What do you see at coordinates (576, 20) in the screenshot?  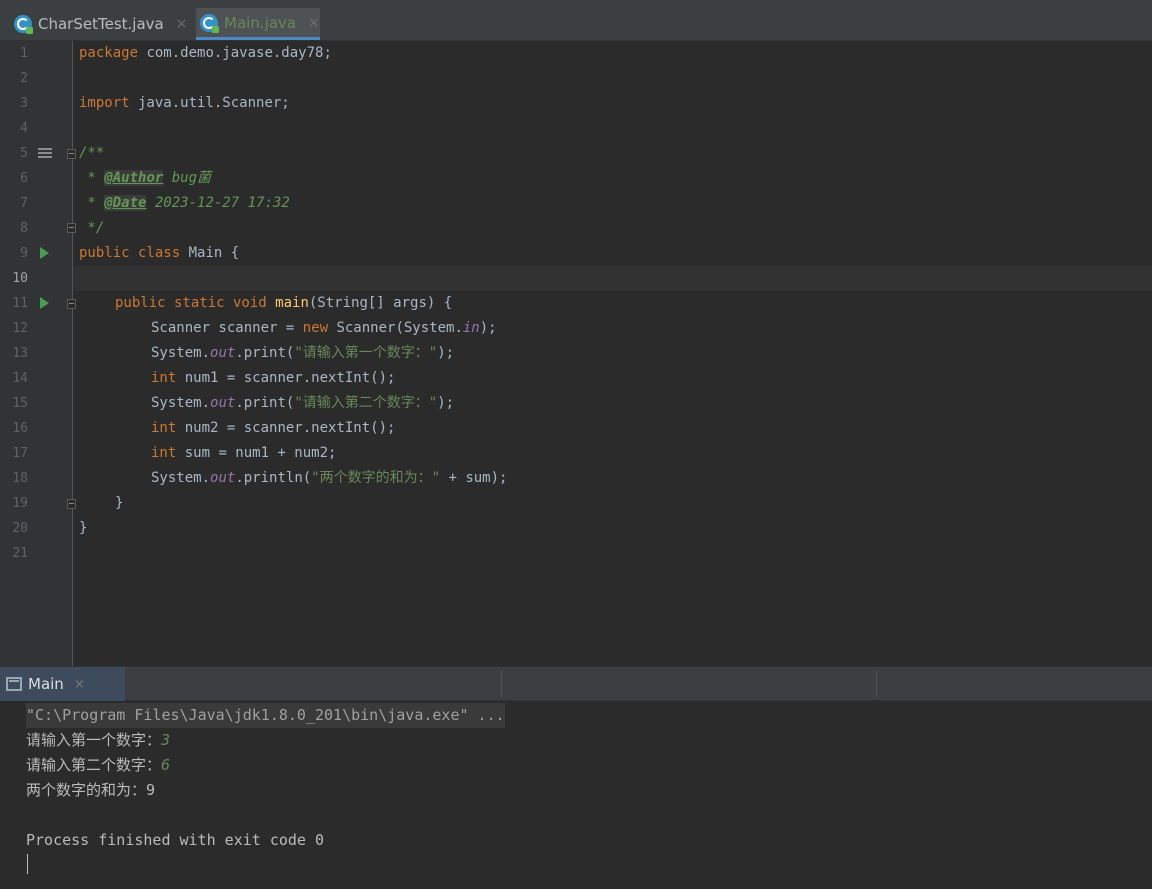 I see `editor-tab-bar: CharSetTest.java × Main.java ×` at bounding box center [576, 20].